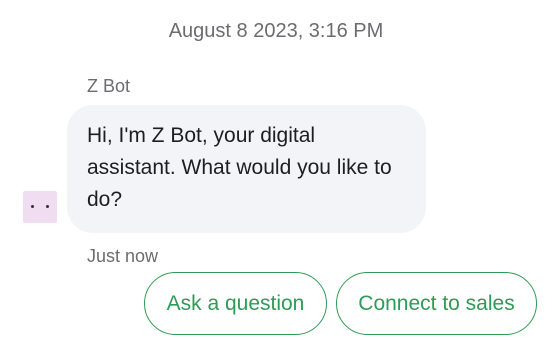  Describe the element at coordinates (32, 206) in the screenshot. I see `avatar-eye-left` at that location.